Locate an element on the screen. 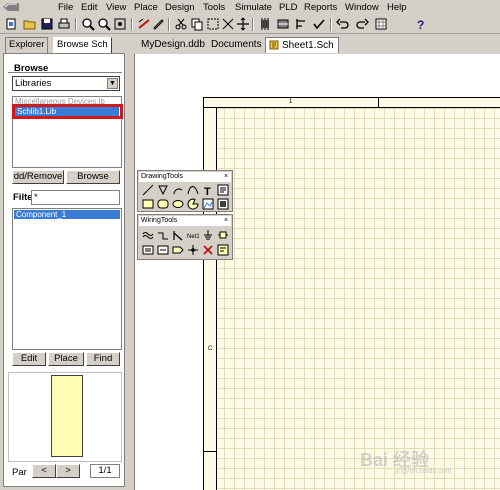  tab-sheet1-sch: Sheet1.Sch is located at coordinates (302, 45).